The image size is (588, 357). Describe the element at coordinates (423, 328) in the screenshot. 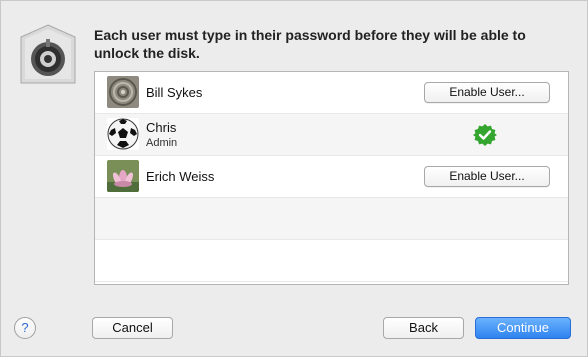

I see `back-button: Back` at that location.